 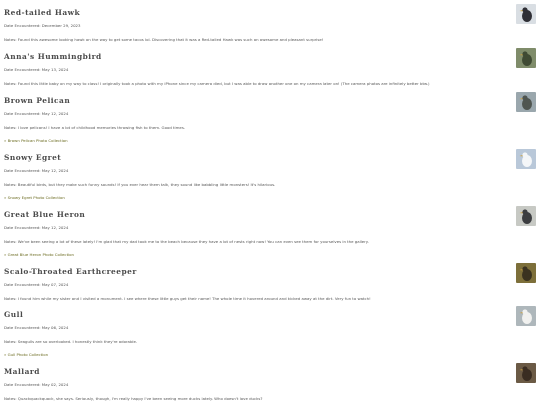 I want to click on hummingbird-photo-icon, so click(x=526, y=58).